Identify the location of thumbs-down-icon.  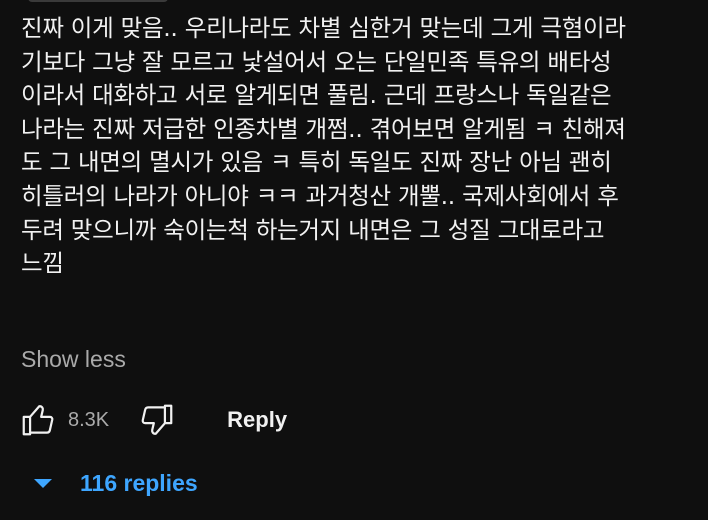
(157, 419).